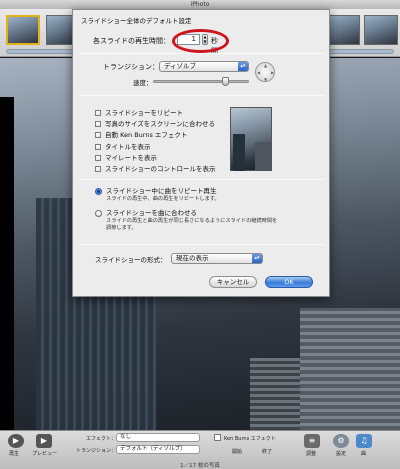 The width and height of the screenshot is (400, 469). Describe the element at coordinates (250, 439) in the screenshot. I see `kenburns-label: Ken Burns エフェクト` at that location.